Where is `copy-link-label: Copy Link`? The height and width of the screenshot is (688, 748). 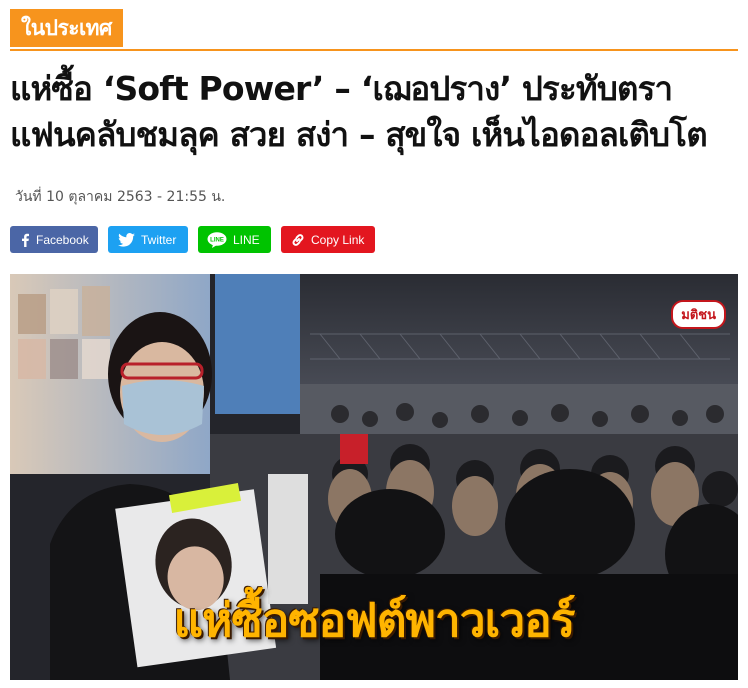 copy-link-label: Copy Link is located at coordinates (338, 239).